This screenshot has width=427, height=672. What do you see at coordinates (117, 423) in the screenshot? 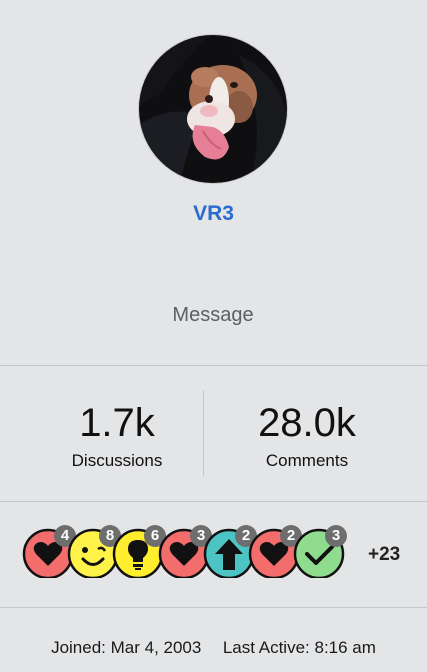
I see `discussions-count: 1.7k` at bounding box center [117, 423].